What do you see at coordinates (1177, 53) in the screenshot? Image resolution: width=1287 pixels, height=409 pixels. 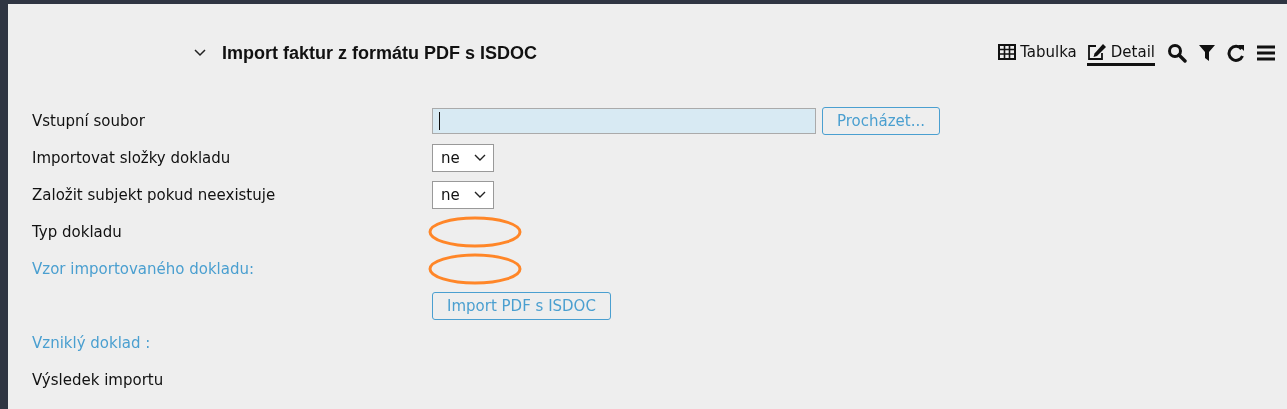 I see `search-icon` at bounding box center [1177, 53].